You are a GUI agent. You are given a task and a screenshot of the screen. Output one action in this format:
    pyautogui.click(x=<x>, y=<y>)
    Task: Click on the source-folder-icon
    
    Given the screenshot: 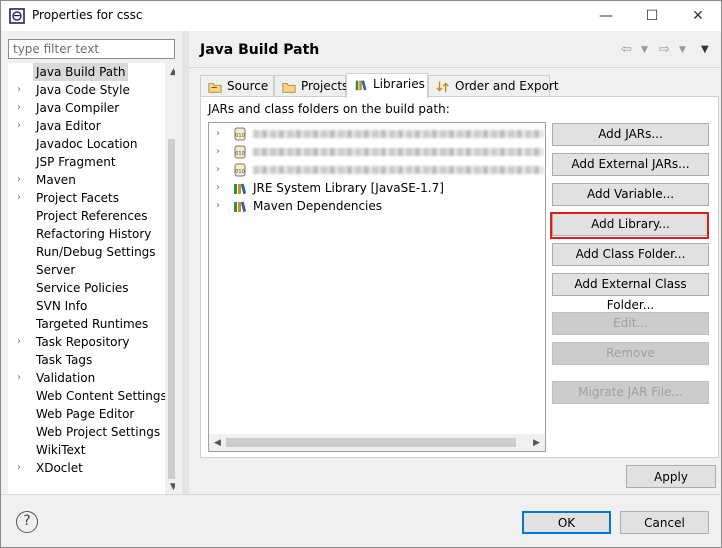 What is the action you would take?
    pyautogui.click(x=215, y=87)
    